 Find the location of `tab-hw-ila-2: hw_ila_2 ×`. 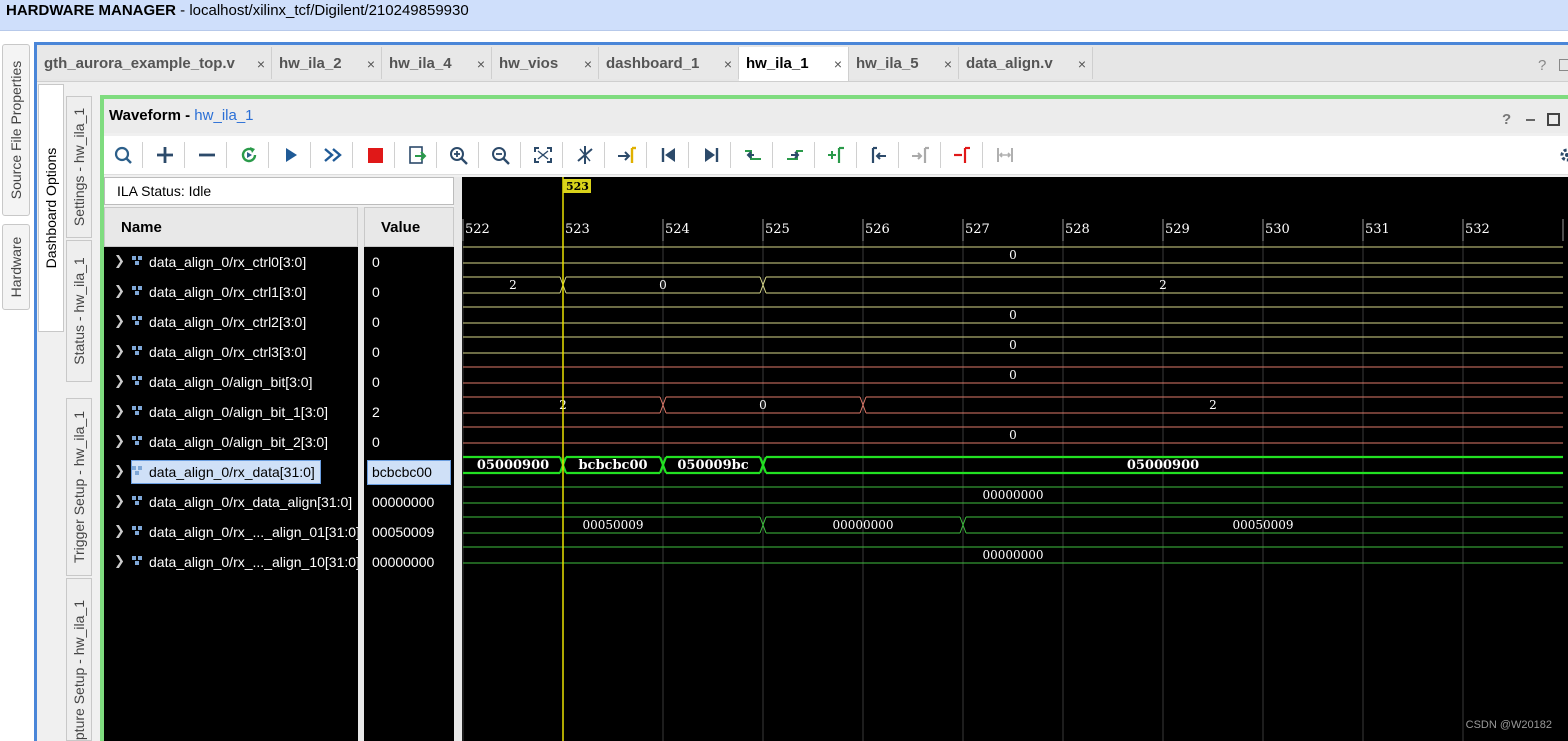

tab-hw-ila-2: hw_ila_2 × is located at coordinates (327, 63).